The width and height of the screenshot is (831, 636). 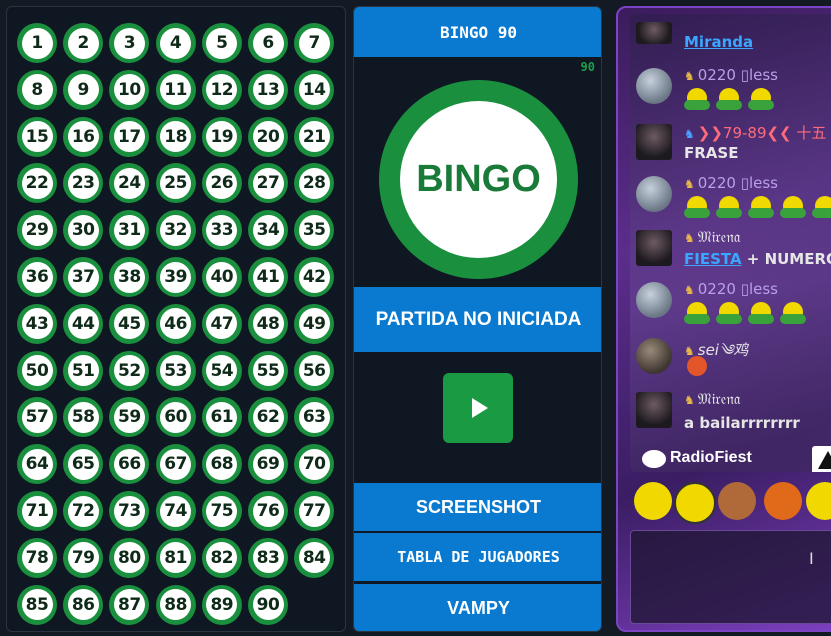 I want to click on number-ball: 39, so click(x=175, y=277).